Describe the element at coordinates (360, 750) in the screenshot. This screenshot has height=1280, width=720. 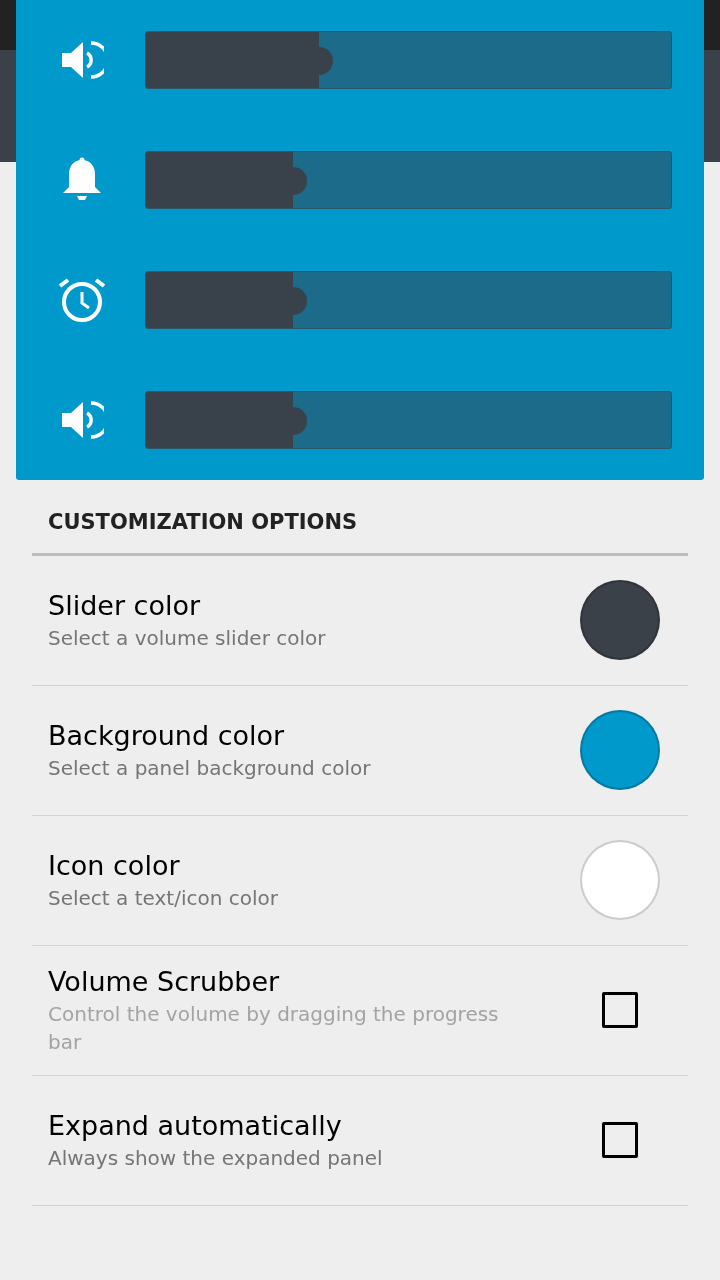
I see `settings-row: Background color Select a panel background color` at that location.